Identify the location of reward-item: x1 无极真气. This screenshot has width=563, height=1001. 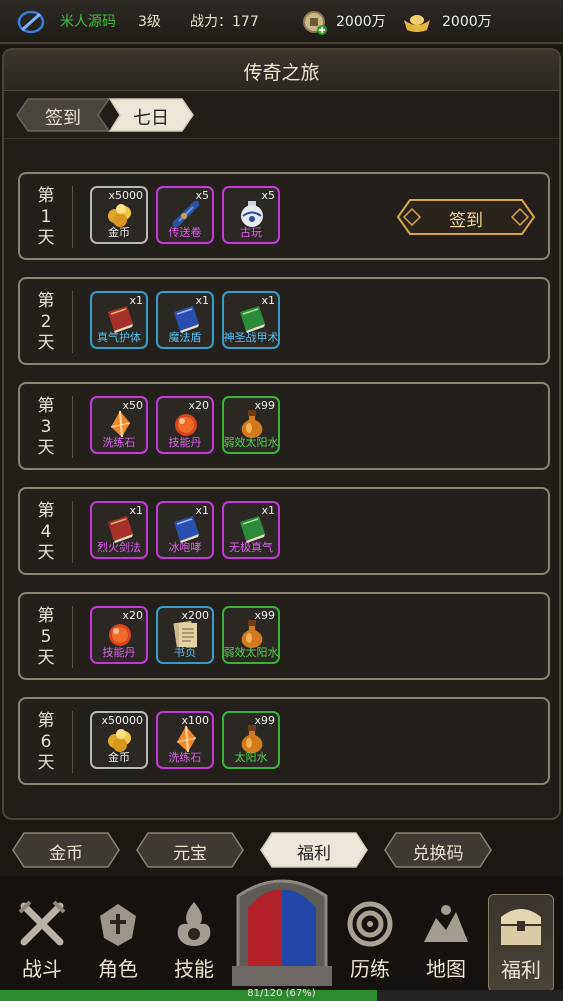
(251, 530).